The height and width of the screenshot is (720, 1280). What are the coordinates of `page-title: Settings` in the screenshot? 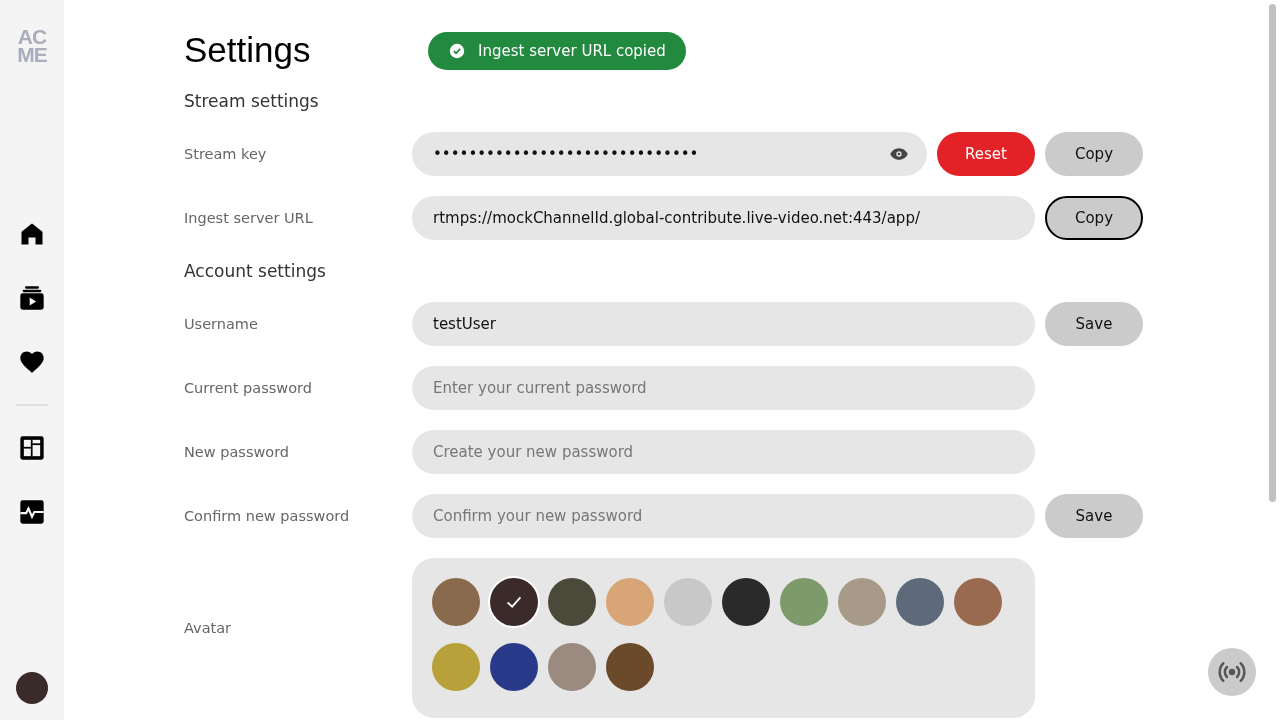 It's located at (247, 50).